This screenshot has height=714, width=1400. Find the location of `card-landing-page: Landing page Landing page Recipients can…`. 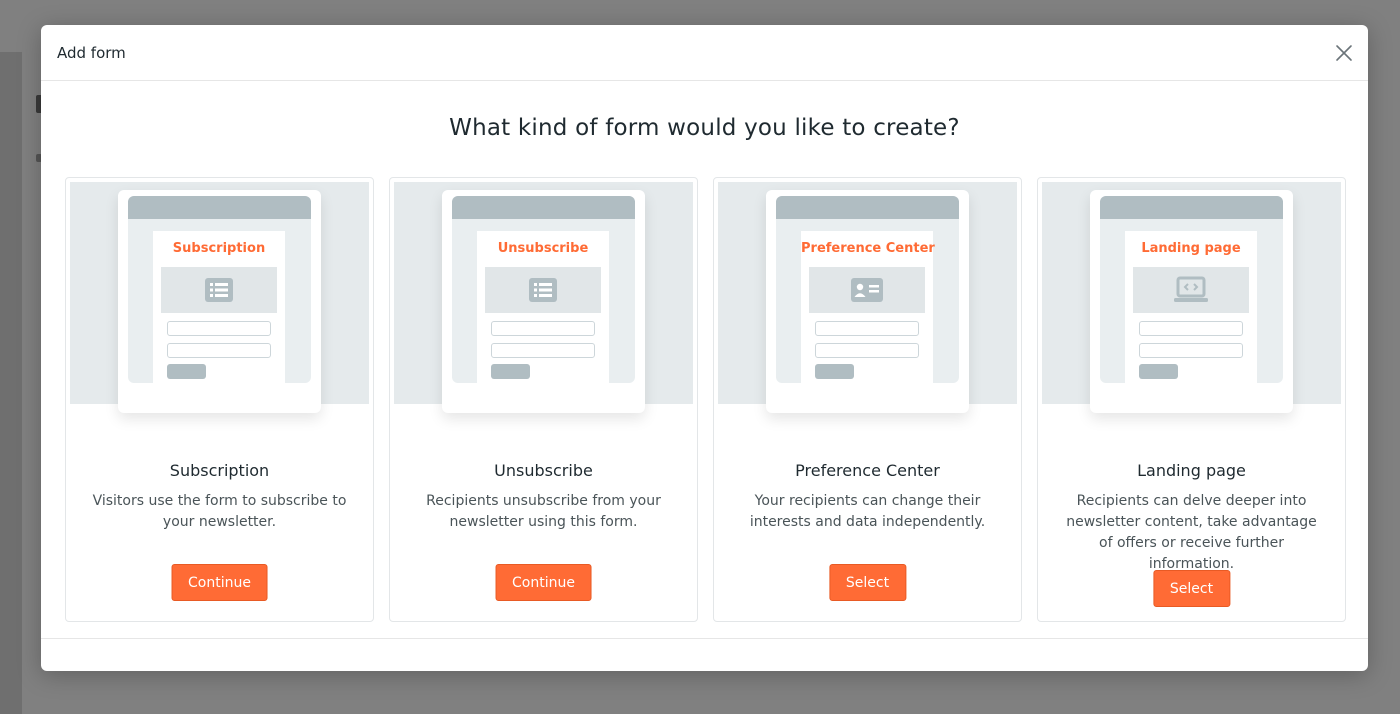

card-landing-page: Landing page Landing page Recipients can… is located at coordinates (1191, 399).